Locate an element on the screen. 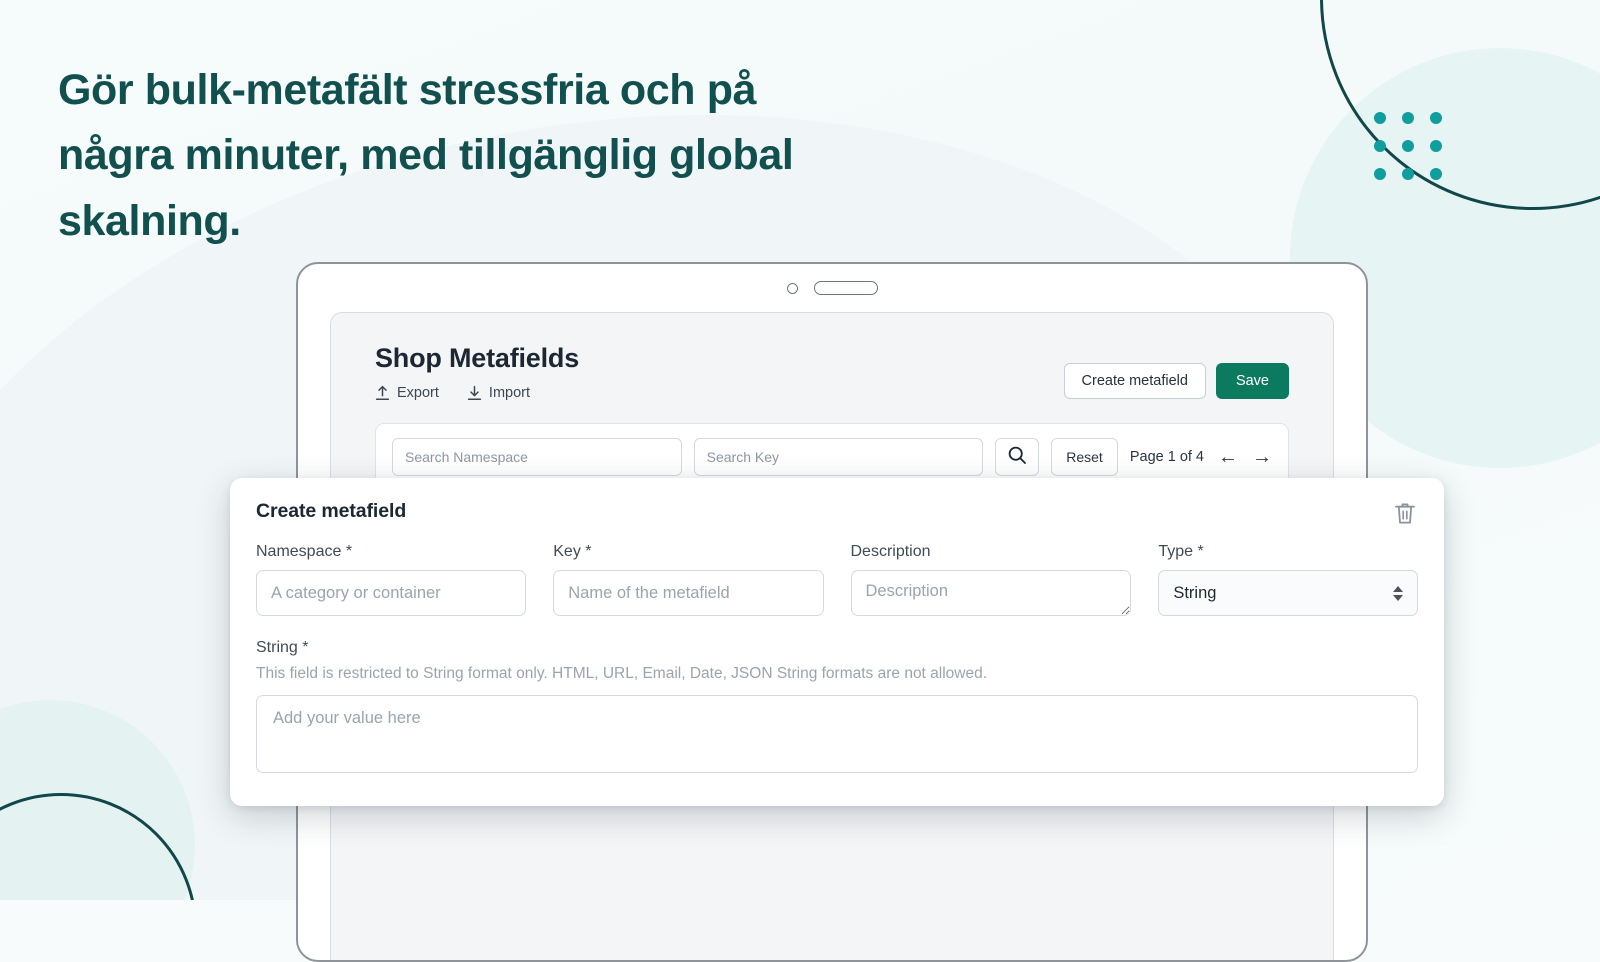 This screenshot has width=1600, height=962. tablet-bezel-top is located at coordinates (832, 288).